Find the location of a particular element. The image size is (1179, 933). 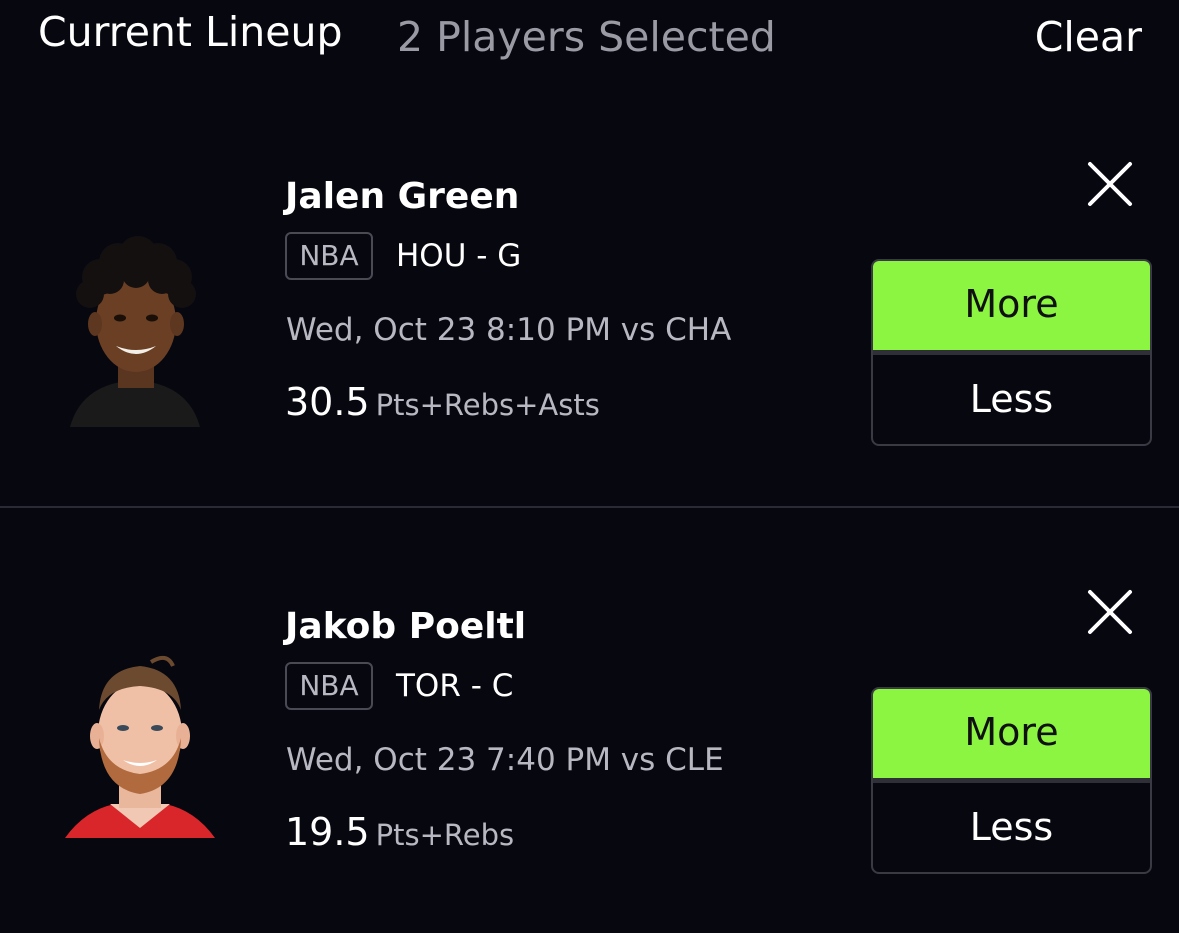

team-position: HOU - G is located at coordinates (459, 256).